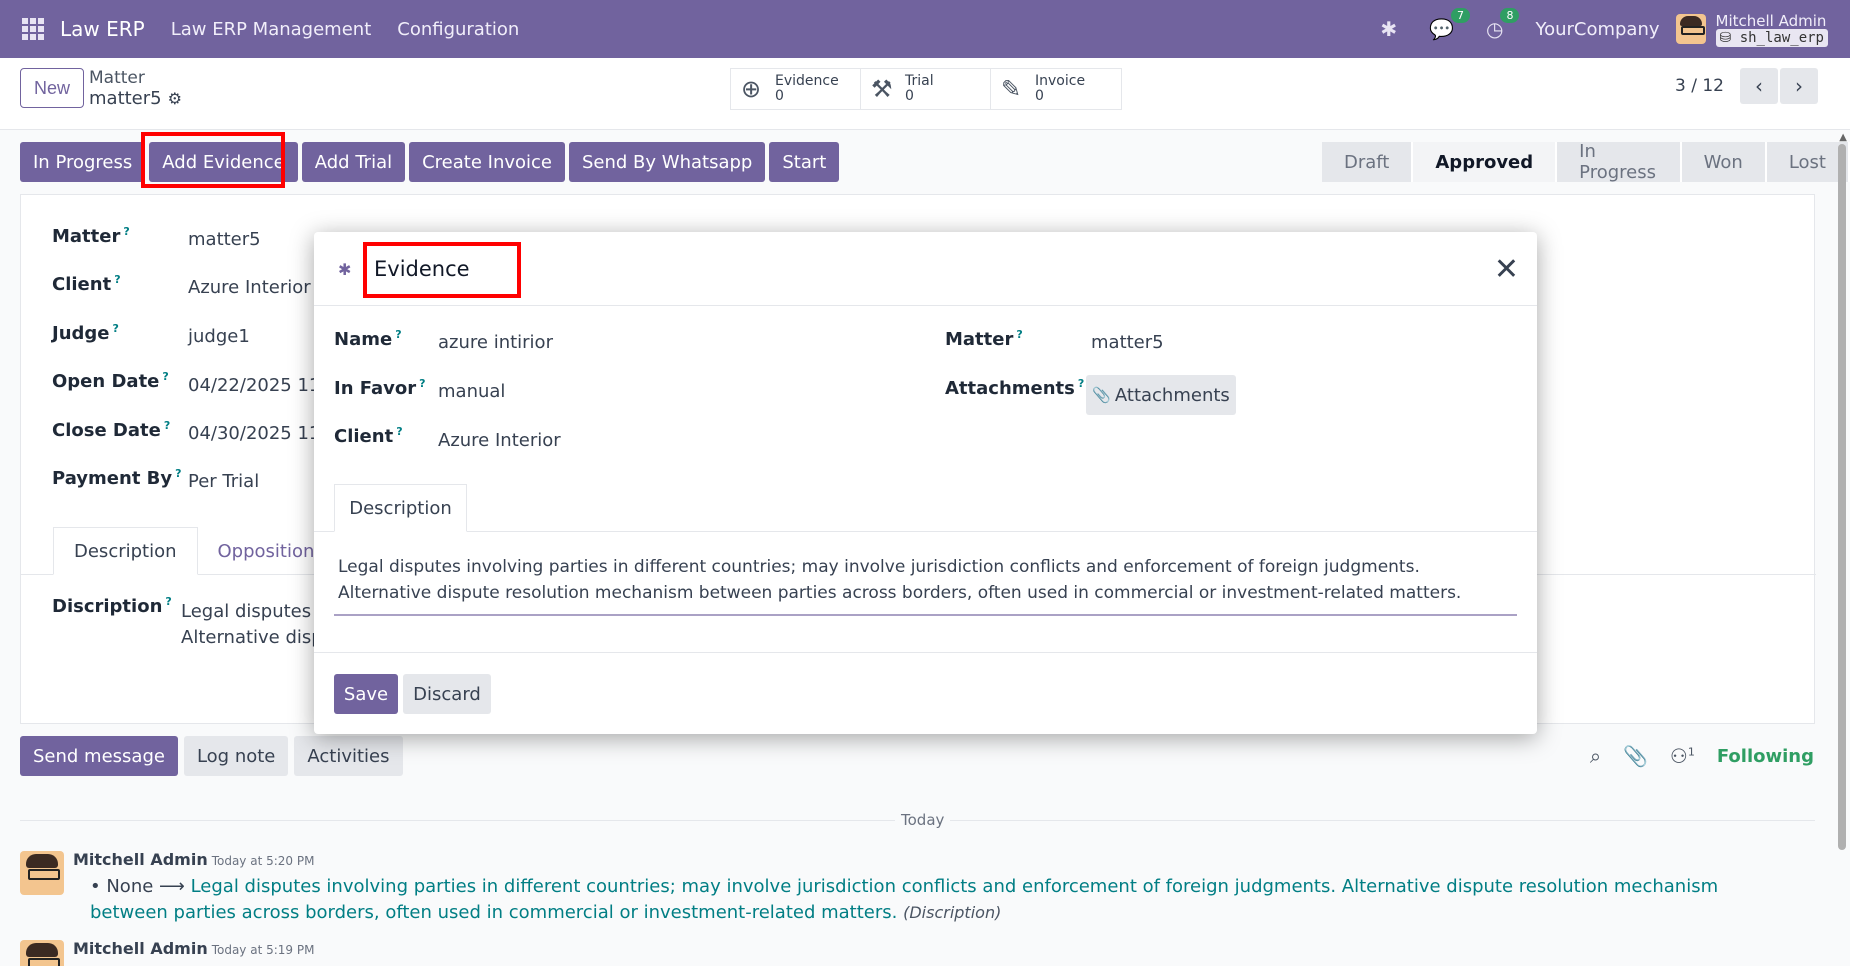 This screenshot has height=966, width=1850. I want to click on name-label: Name?, so click(368, 339).